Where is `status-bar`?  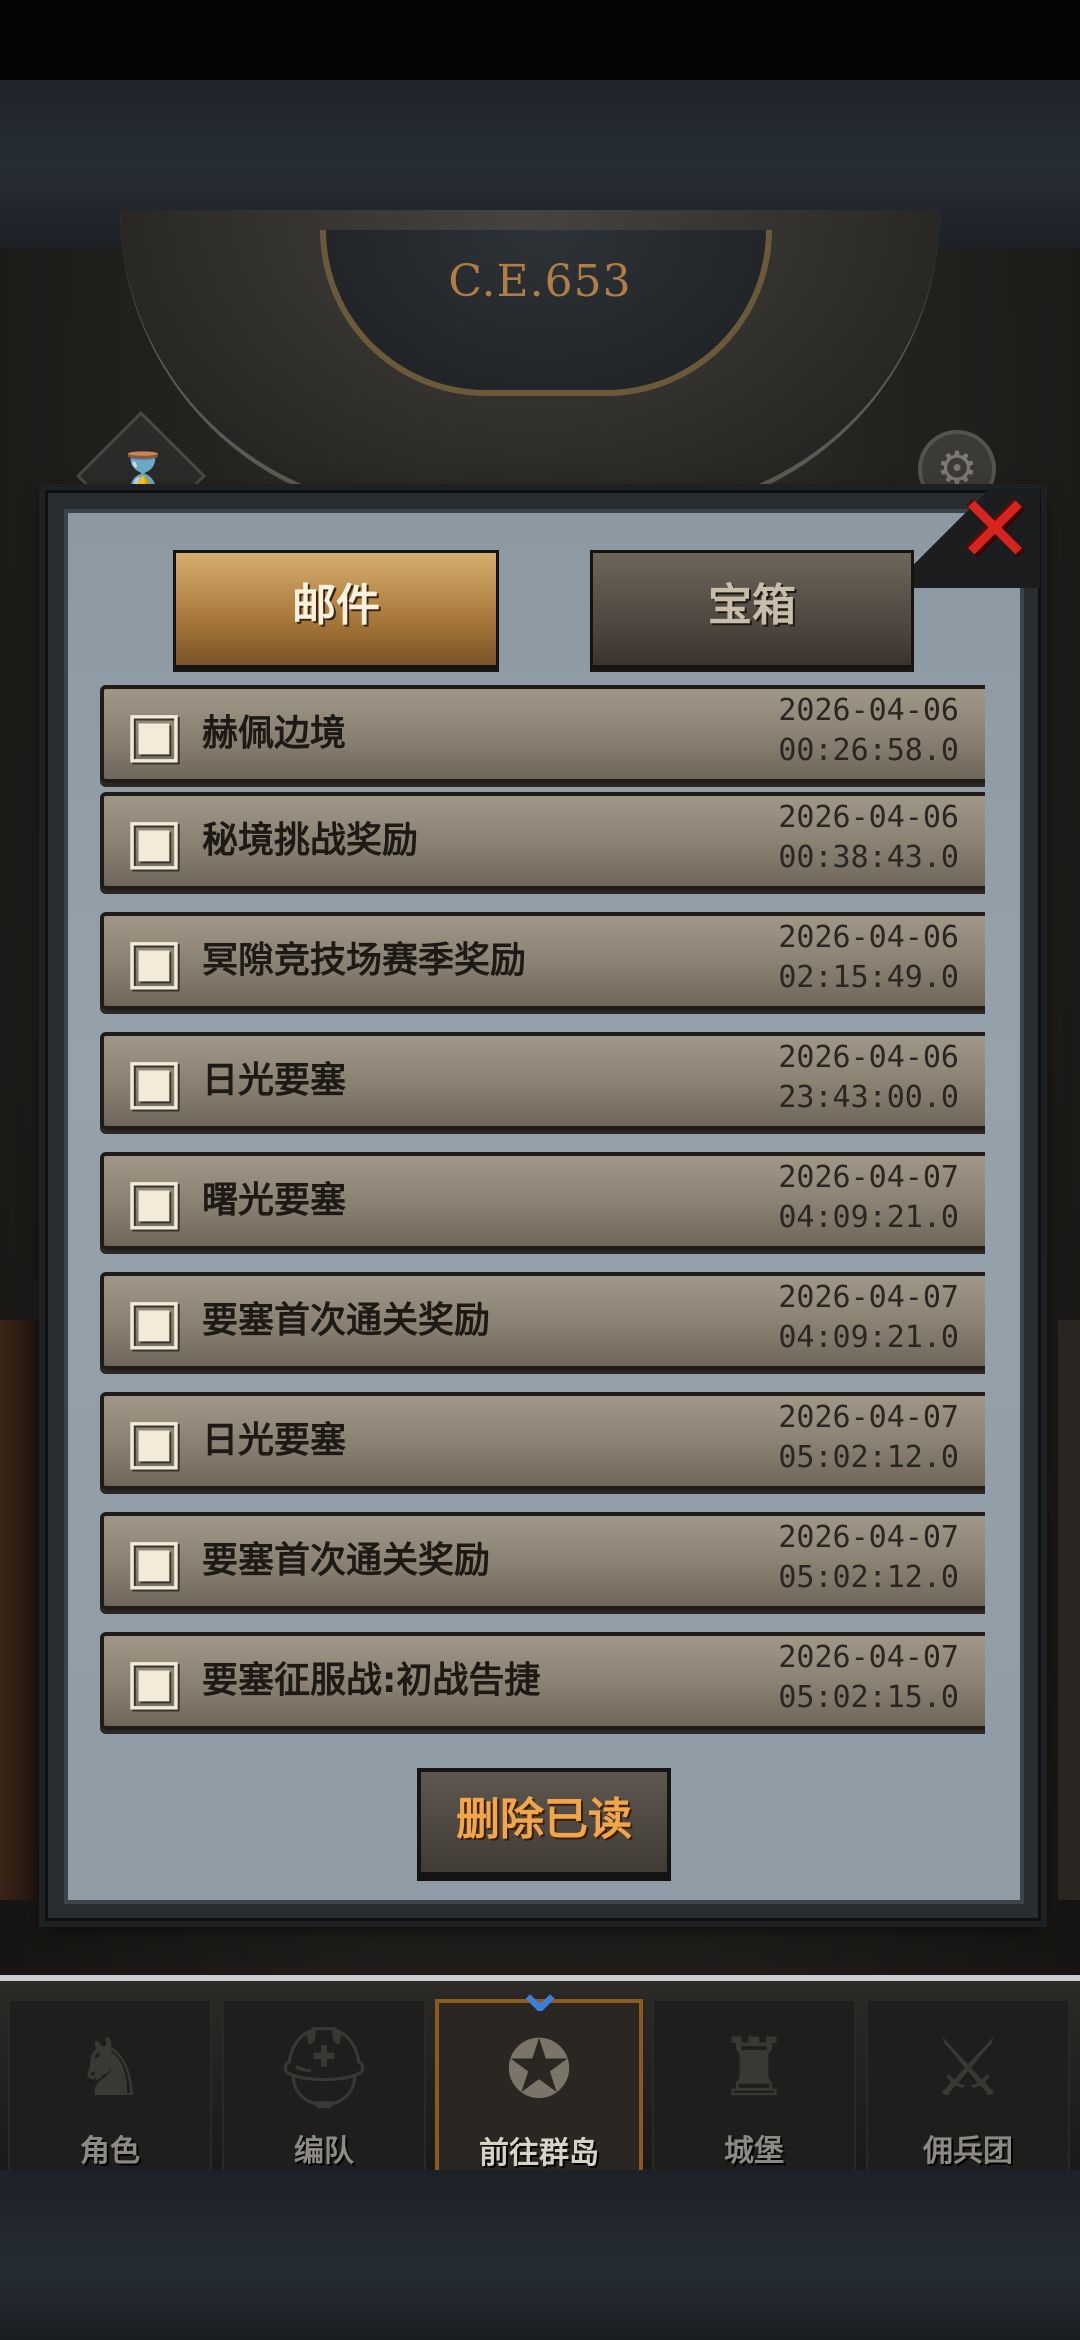
status-bar is located at coordinates (540, 40).